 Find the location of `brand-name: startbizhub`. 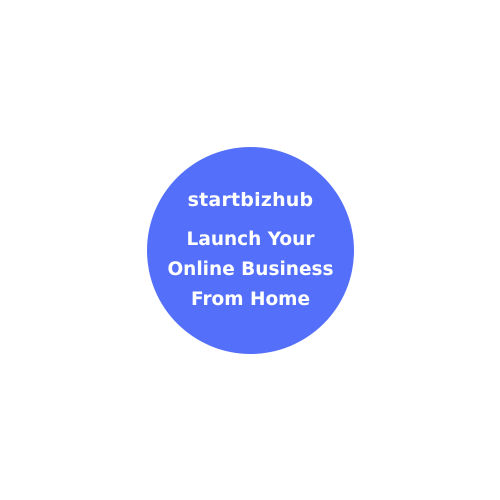

brand-name: startbizhub is located at coordinates (250, 200).